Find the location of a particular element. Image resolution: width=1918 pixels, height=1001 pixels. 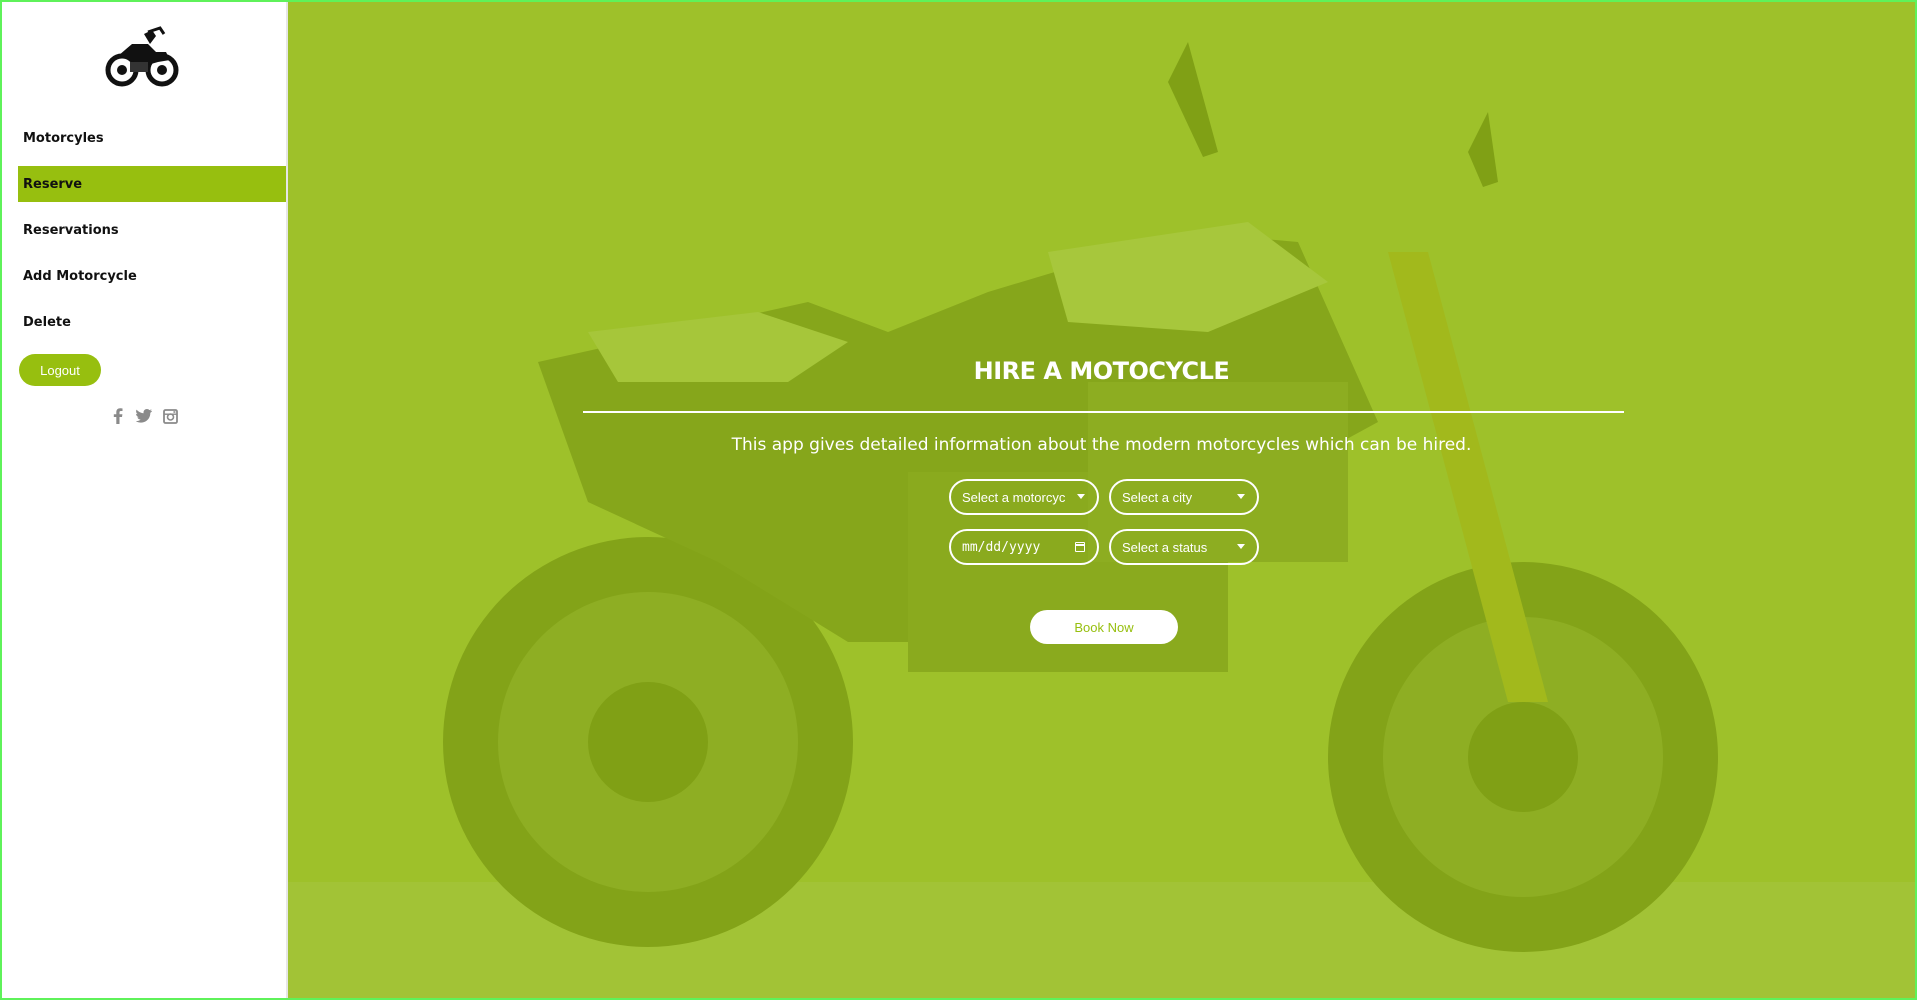

sidebar-item-delete: Delete is located at coordinates (152, 322).